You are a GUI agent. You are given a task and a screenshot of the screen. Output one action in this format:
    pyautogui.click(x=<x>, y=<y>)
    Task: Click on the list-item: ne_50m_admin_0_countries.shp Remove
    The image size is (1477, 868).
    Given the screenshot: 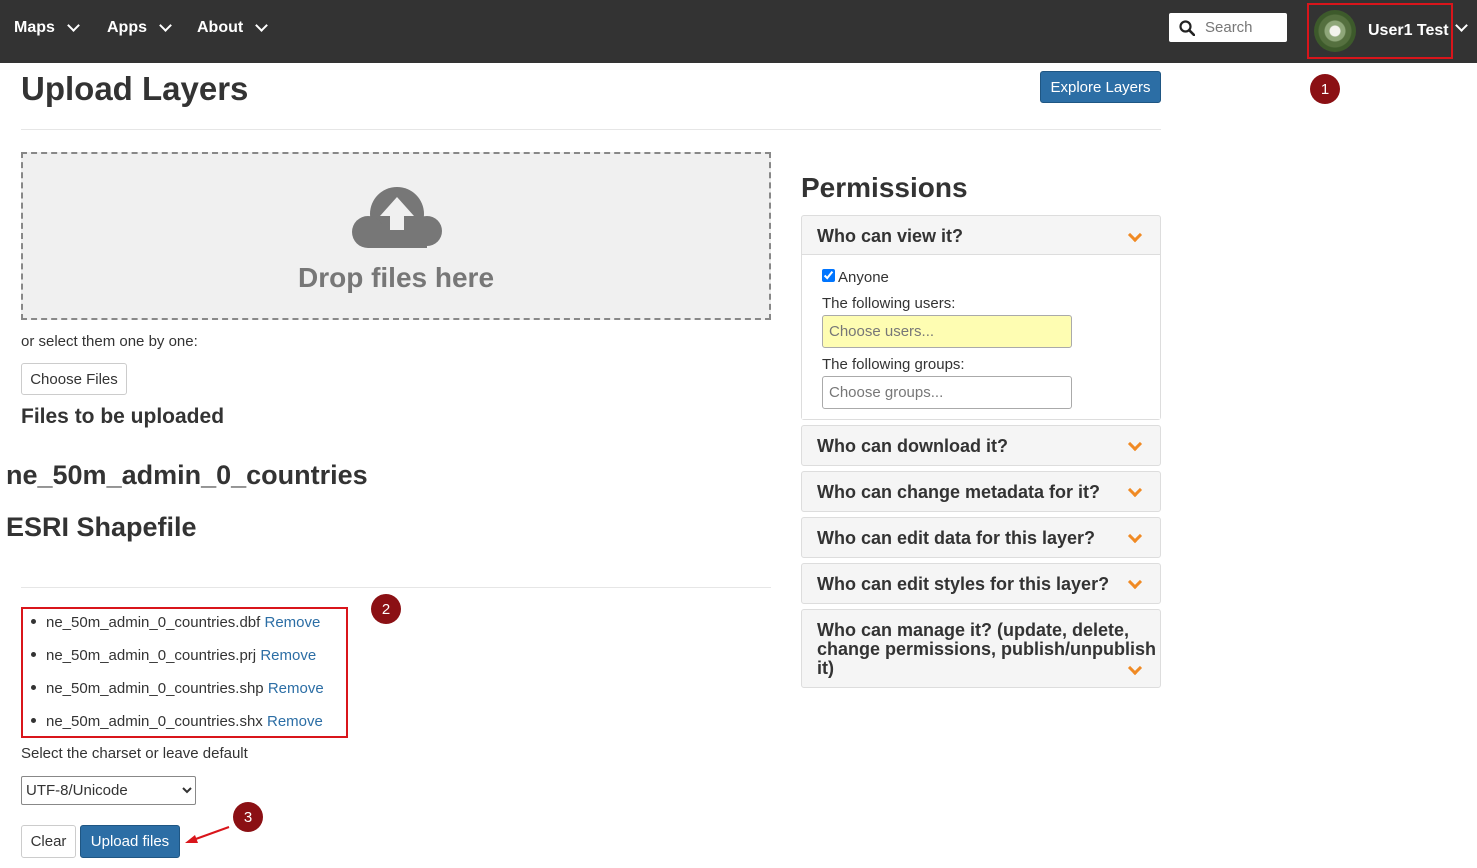 What is the action you would take?
    pyautogui.click(x=177, y=688)
    